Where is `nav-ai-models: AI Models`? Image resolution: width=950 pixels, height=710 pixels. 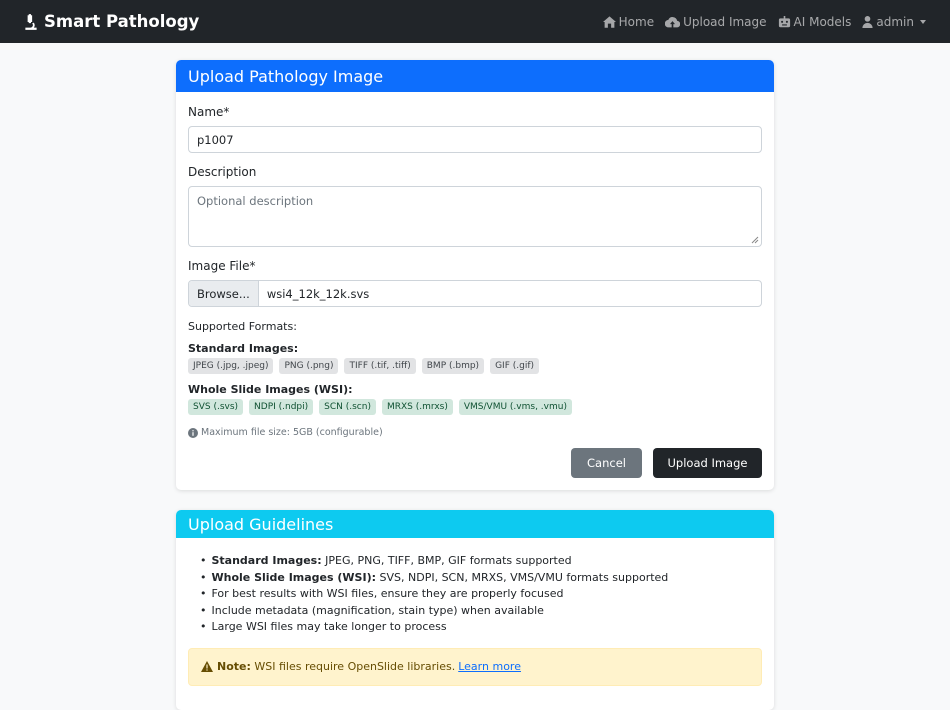 nav-ai-models: AI Models is located at coordinates (815, 21).